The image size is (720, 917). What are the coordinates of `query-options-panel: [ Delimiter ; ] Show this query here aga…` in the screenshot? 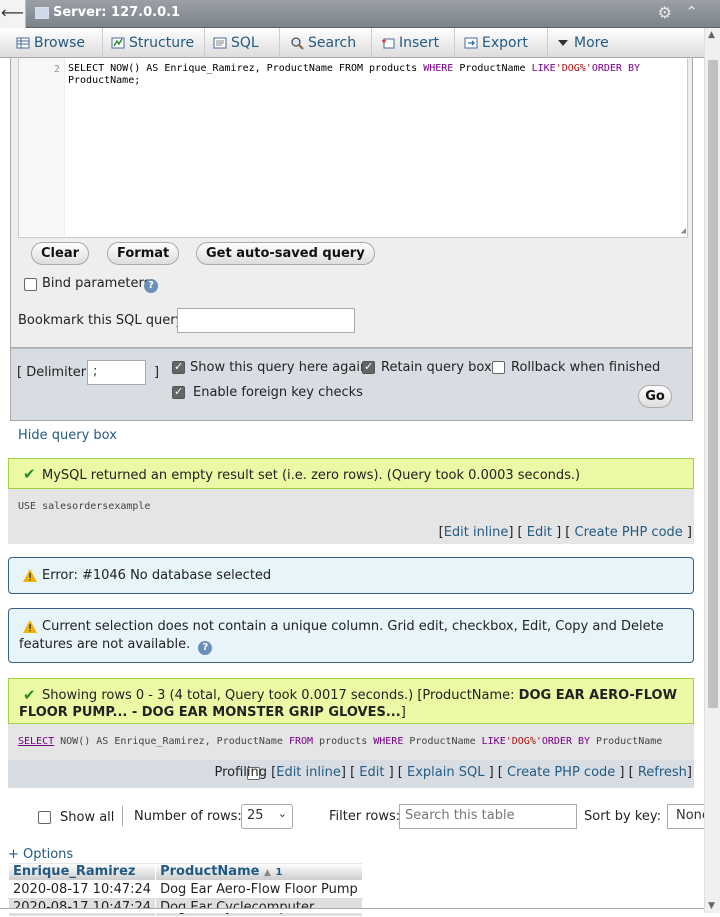 It's located at (351, 384).